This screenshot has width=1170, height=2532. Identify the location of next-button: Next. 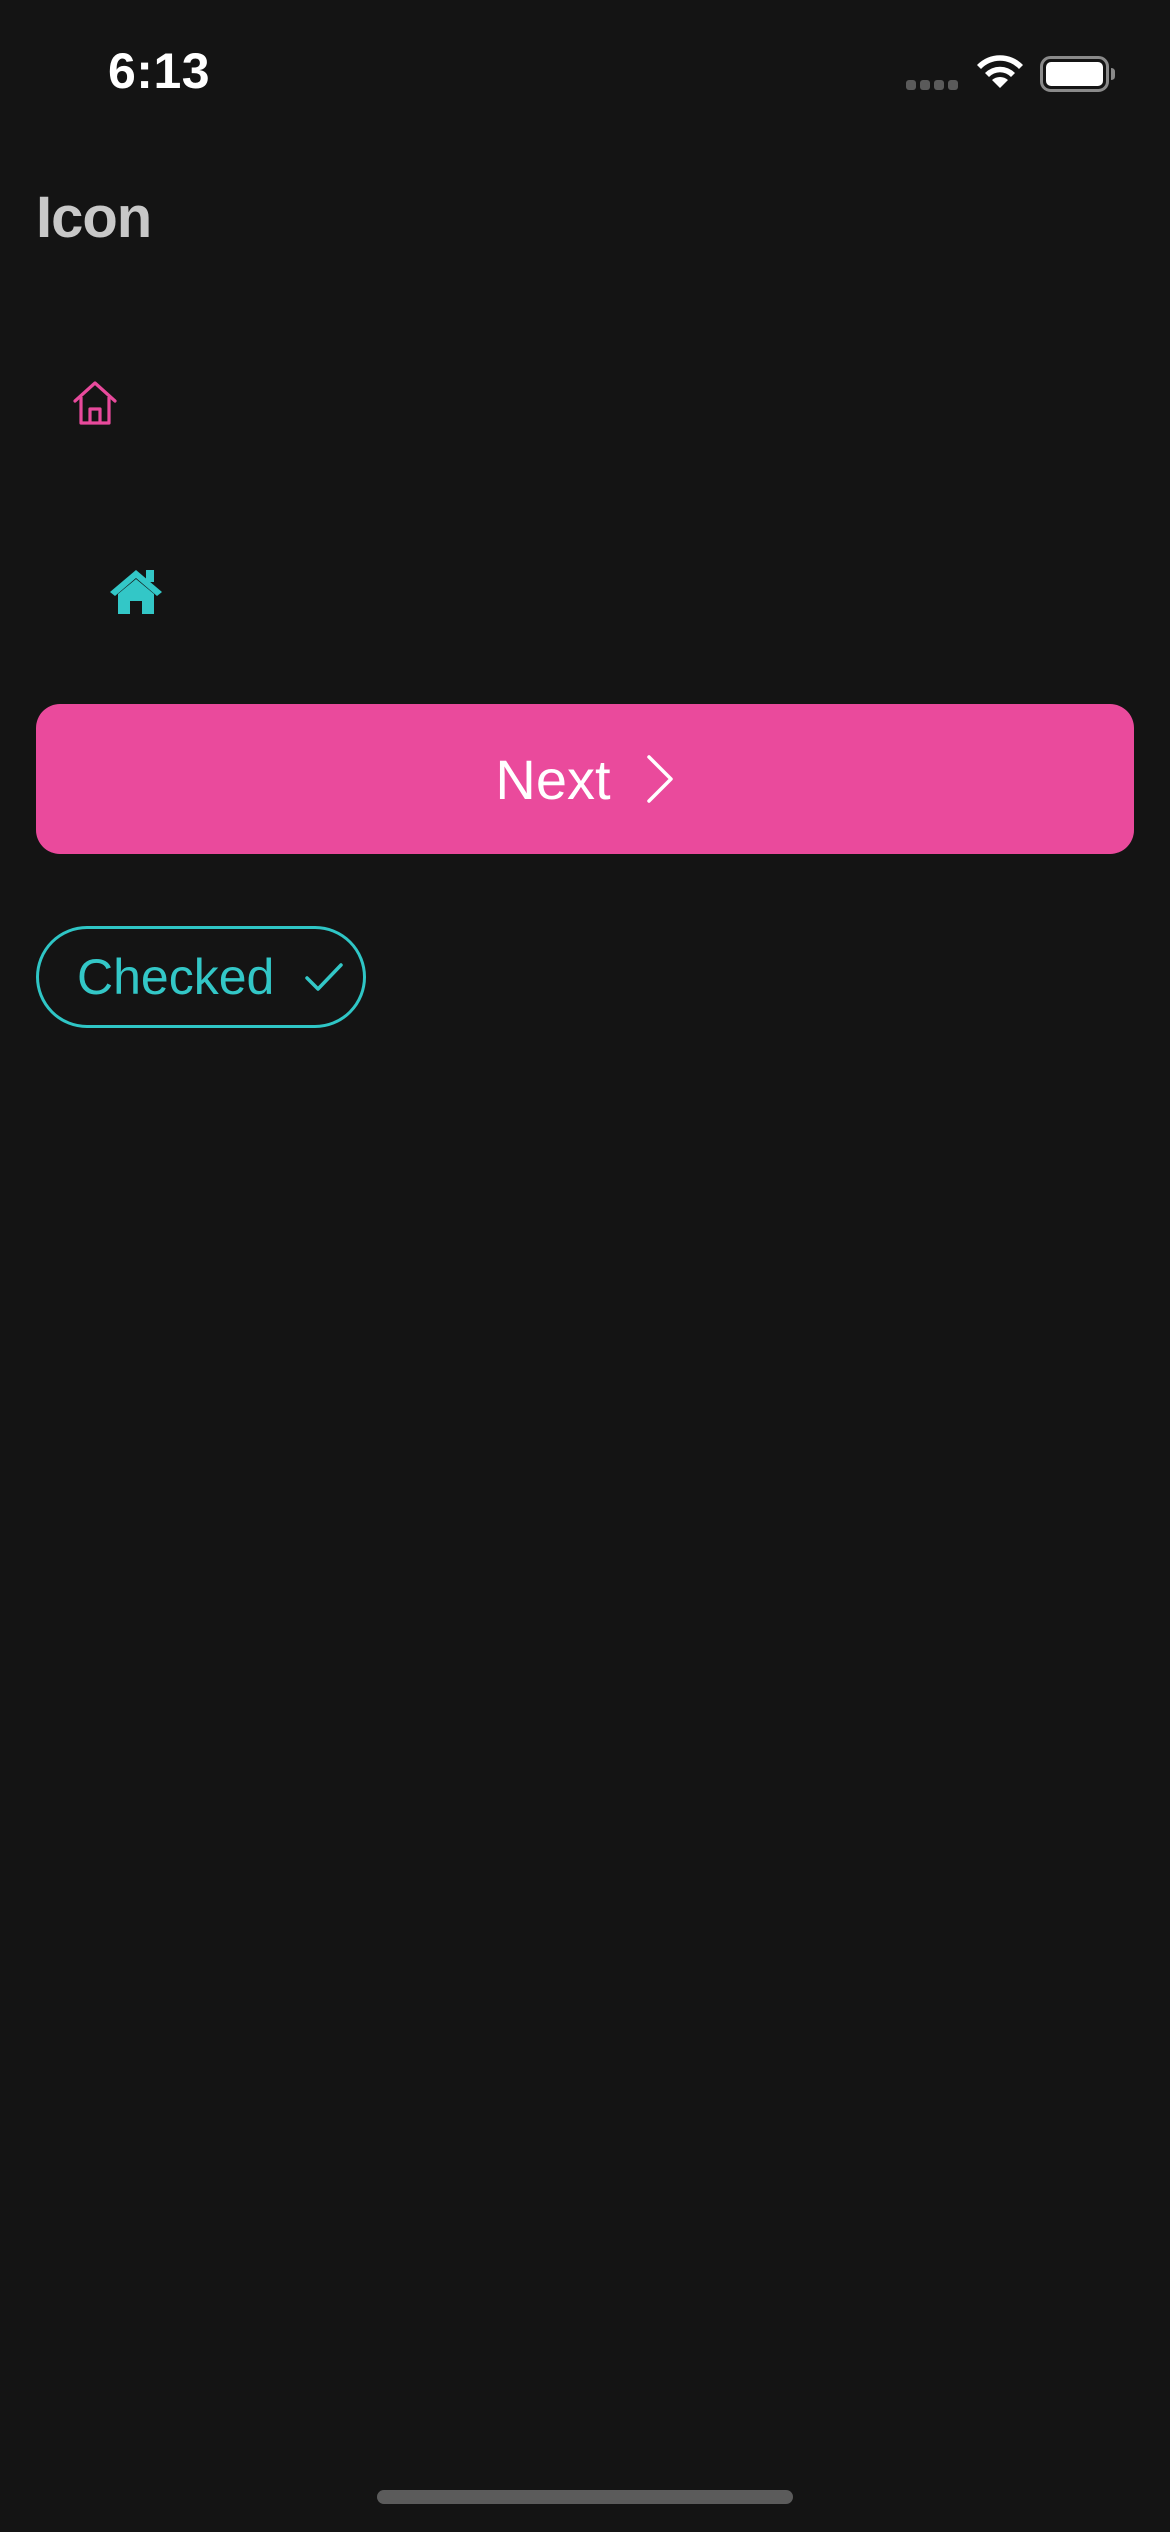
(585, 779).